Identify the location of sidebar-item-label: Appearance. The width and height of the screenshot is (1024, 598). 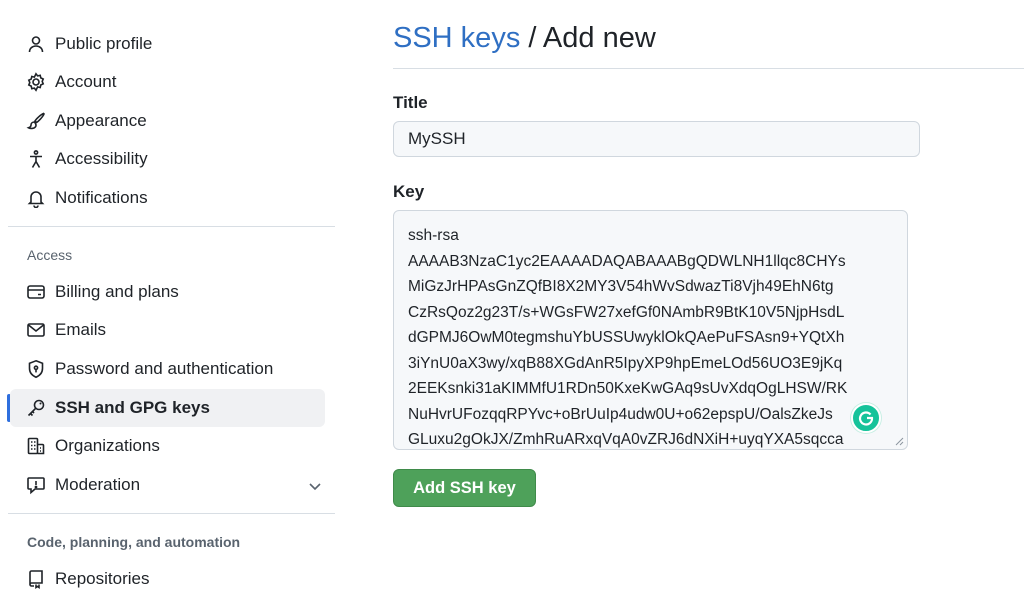
(101, 120).